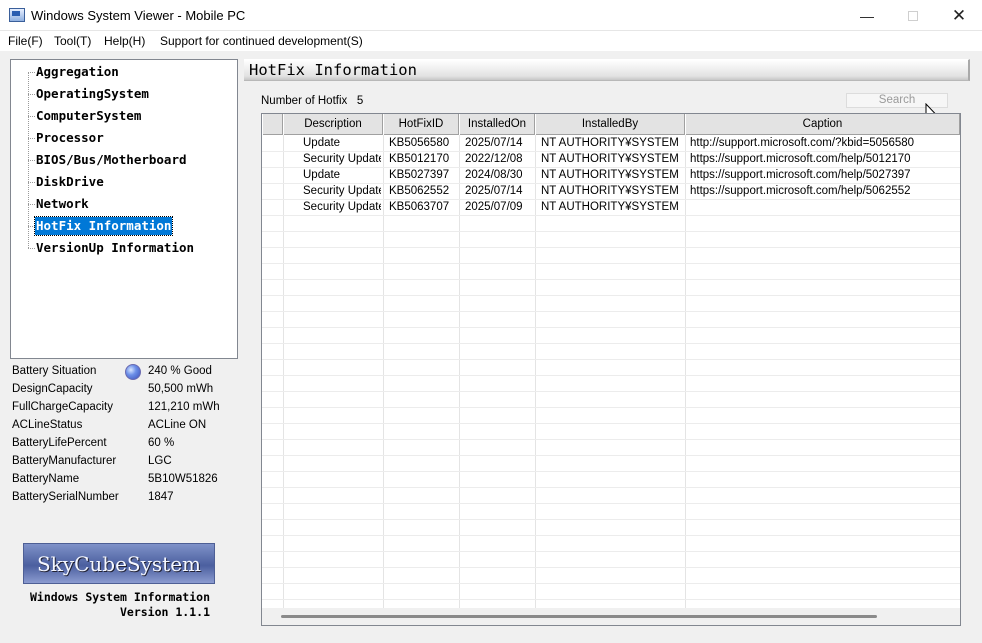 This screenshot has height=643, width=982. I want to click on section-header: HotFix Information, so click(607, 70).